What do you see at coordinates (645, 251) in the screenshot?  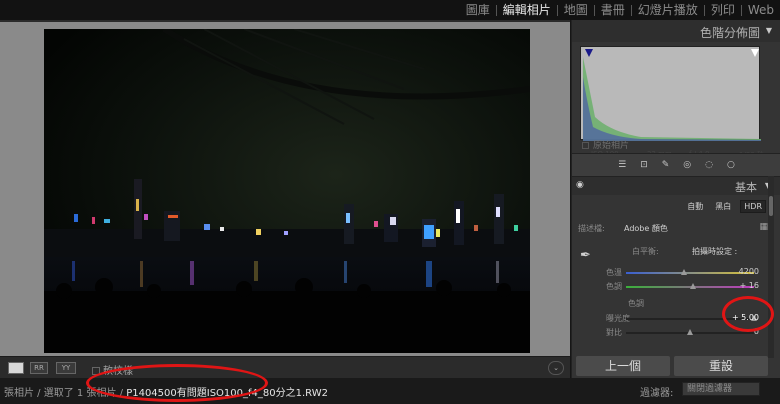 I see `wb-label: 白平衡:` at bounding box center [645, 251].